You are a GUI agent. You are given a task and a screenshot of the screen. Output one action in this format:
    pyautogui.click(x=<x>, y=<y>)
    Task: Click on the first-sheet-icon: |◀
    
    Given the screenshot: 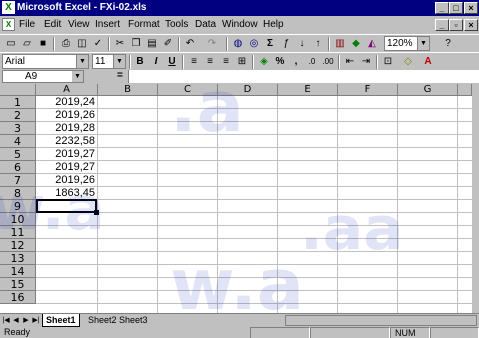 What is the action you would take?
    pyautogui.click(x=6, y=320)
    